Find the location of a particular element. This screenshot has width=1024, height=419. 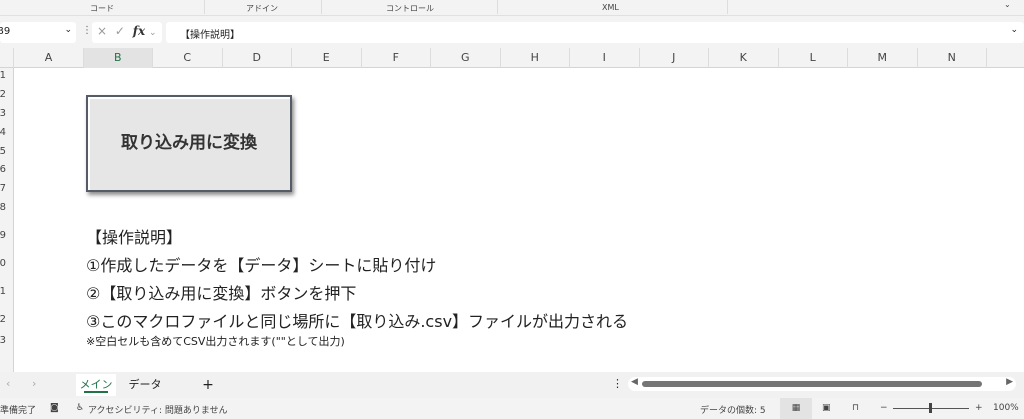

column-header-e: E is located at coordinates (327, 58).